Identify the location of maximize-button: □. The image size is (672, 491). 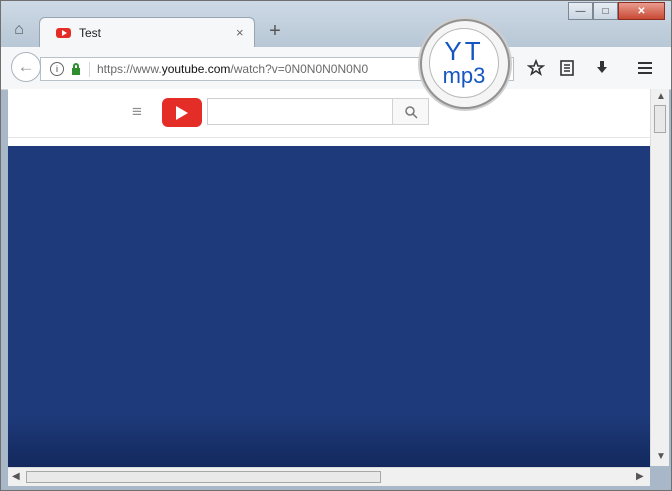
(605, 11).